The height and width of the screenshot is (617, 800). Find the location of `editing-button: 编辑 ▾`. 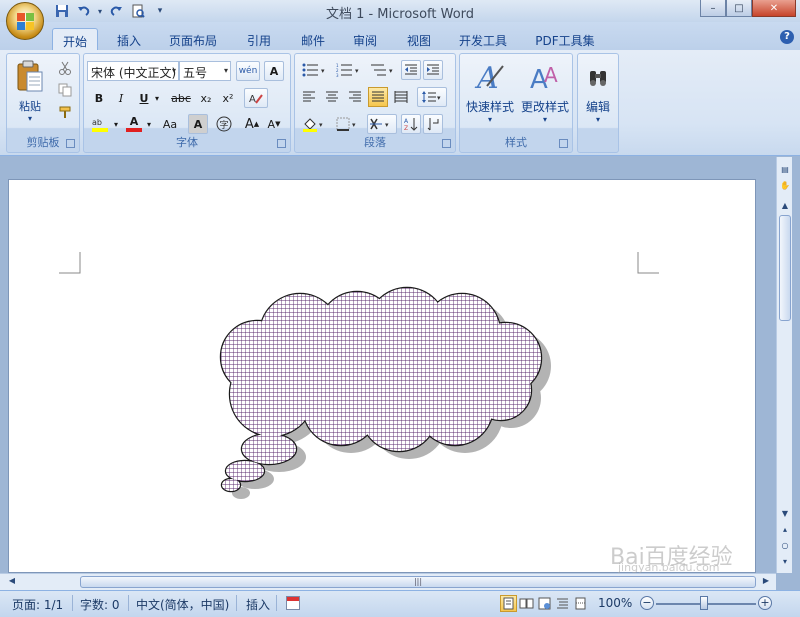

editing-button: 编辑 ▾ is located at coordinates (598, 96).